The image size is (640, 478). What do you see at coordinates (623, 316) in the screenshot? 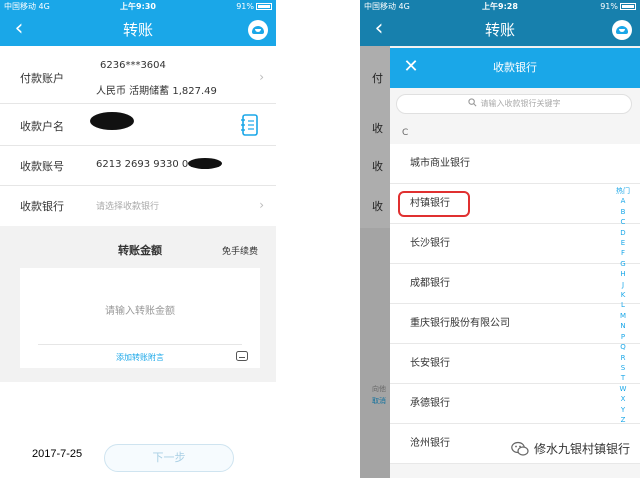
I see `index-letter: M` at bounding box center [623, 316].